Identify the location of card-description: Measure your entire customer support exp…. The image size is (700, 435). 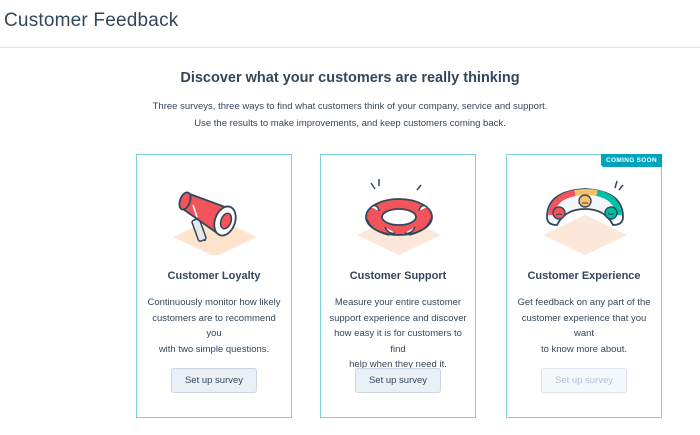
(398, 334).